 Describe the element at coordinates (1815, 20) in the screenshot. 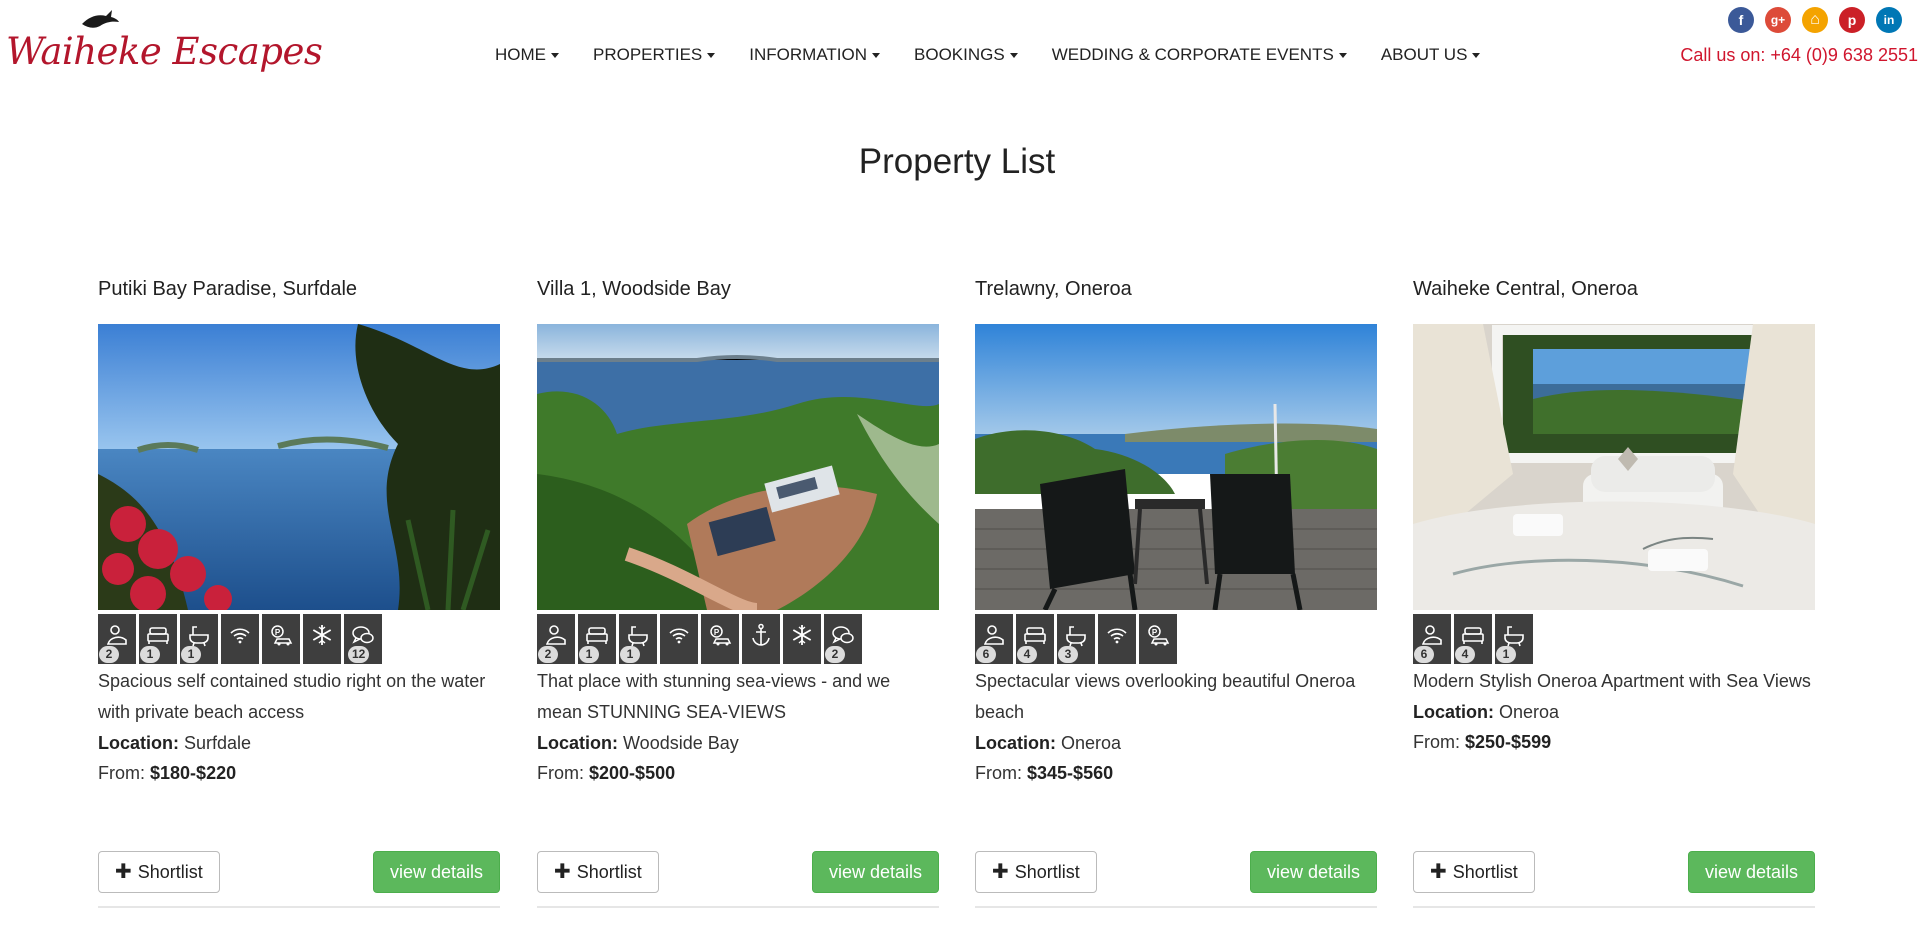

I see `home-icon: ⌂` at that location.